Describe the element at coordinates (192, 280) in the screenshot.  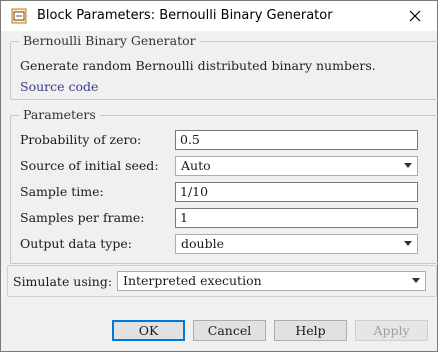
I see `simulate-using-value: Interpreted execution` at that location.